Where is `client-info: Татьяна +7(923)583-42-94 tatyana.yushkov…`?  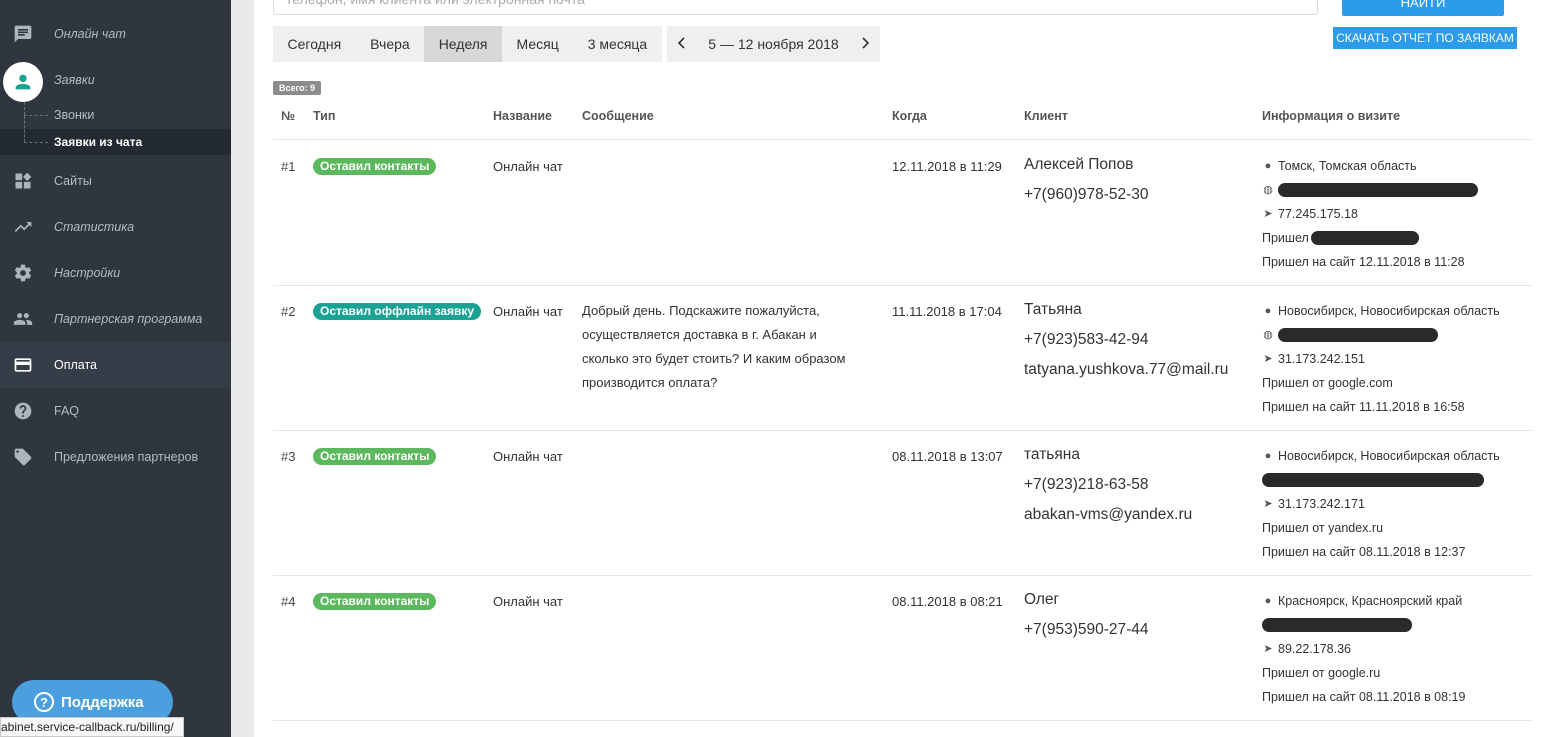
client-info: Татьяна +7(923)583-42-94 tatyana.yushkov… is located at coordinates (1126, 340).